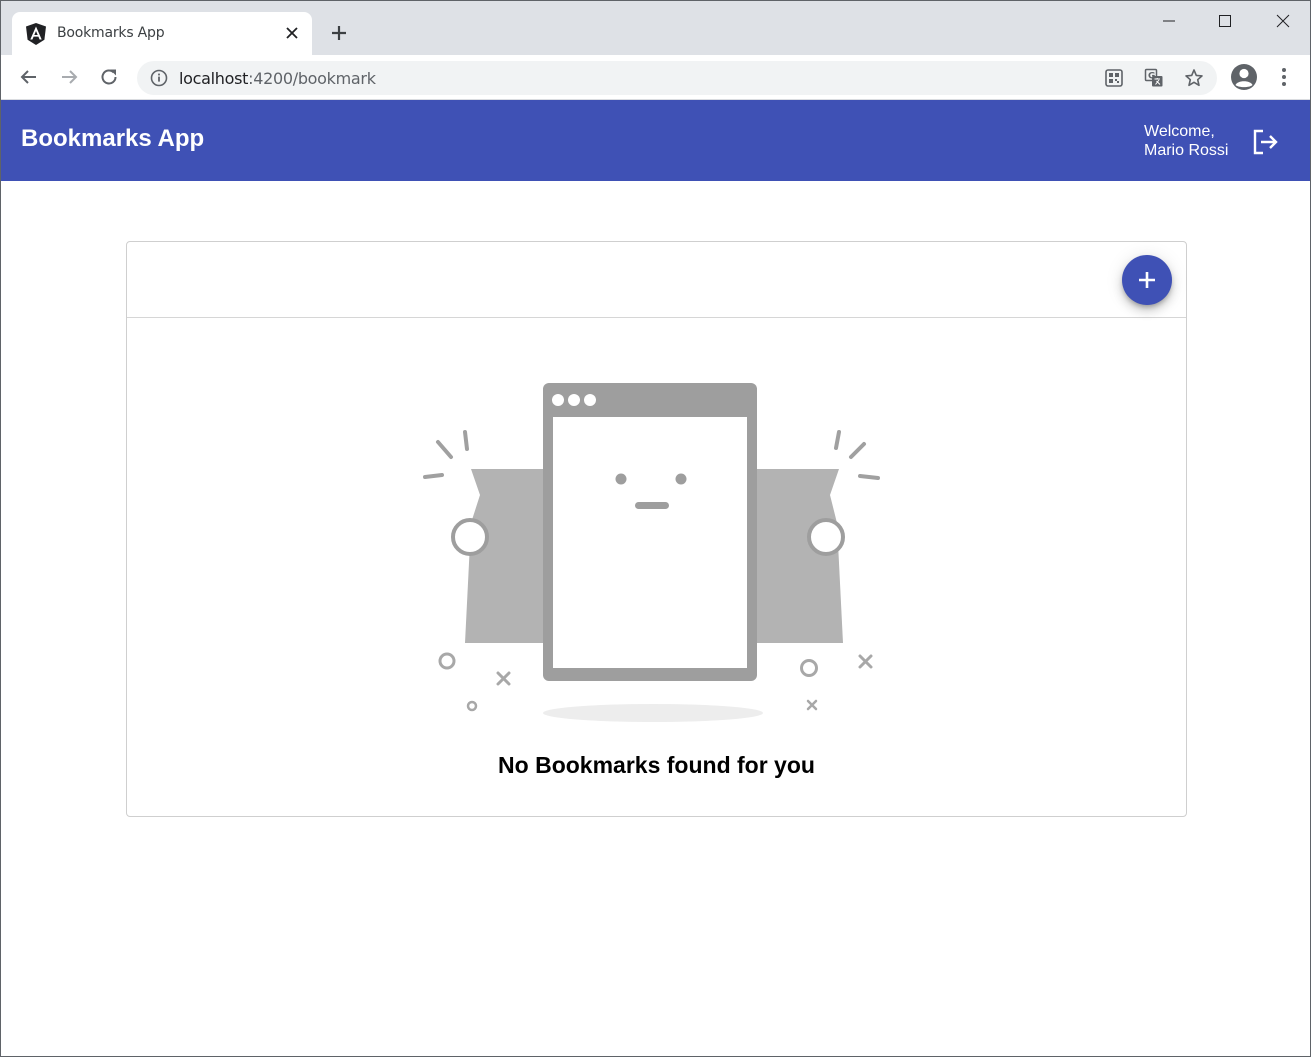 The height and width of the screenshot is (1057, 1311). What do you see at coordinates (111, 33) in the screenshot?
I see `tab-title: Bookmarks App` at bounding box center [111, 33].